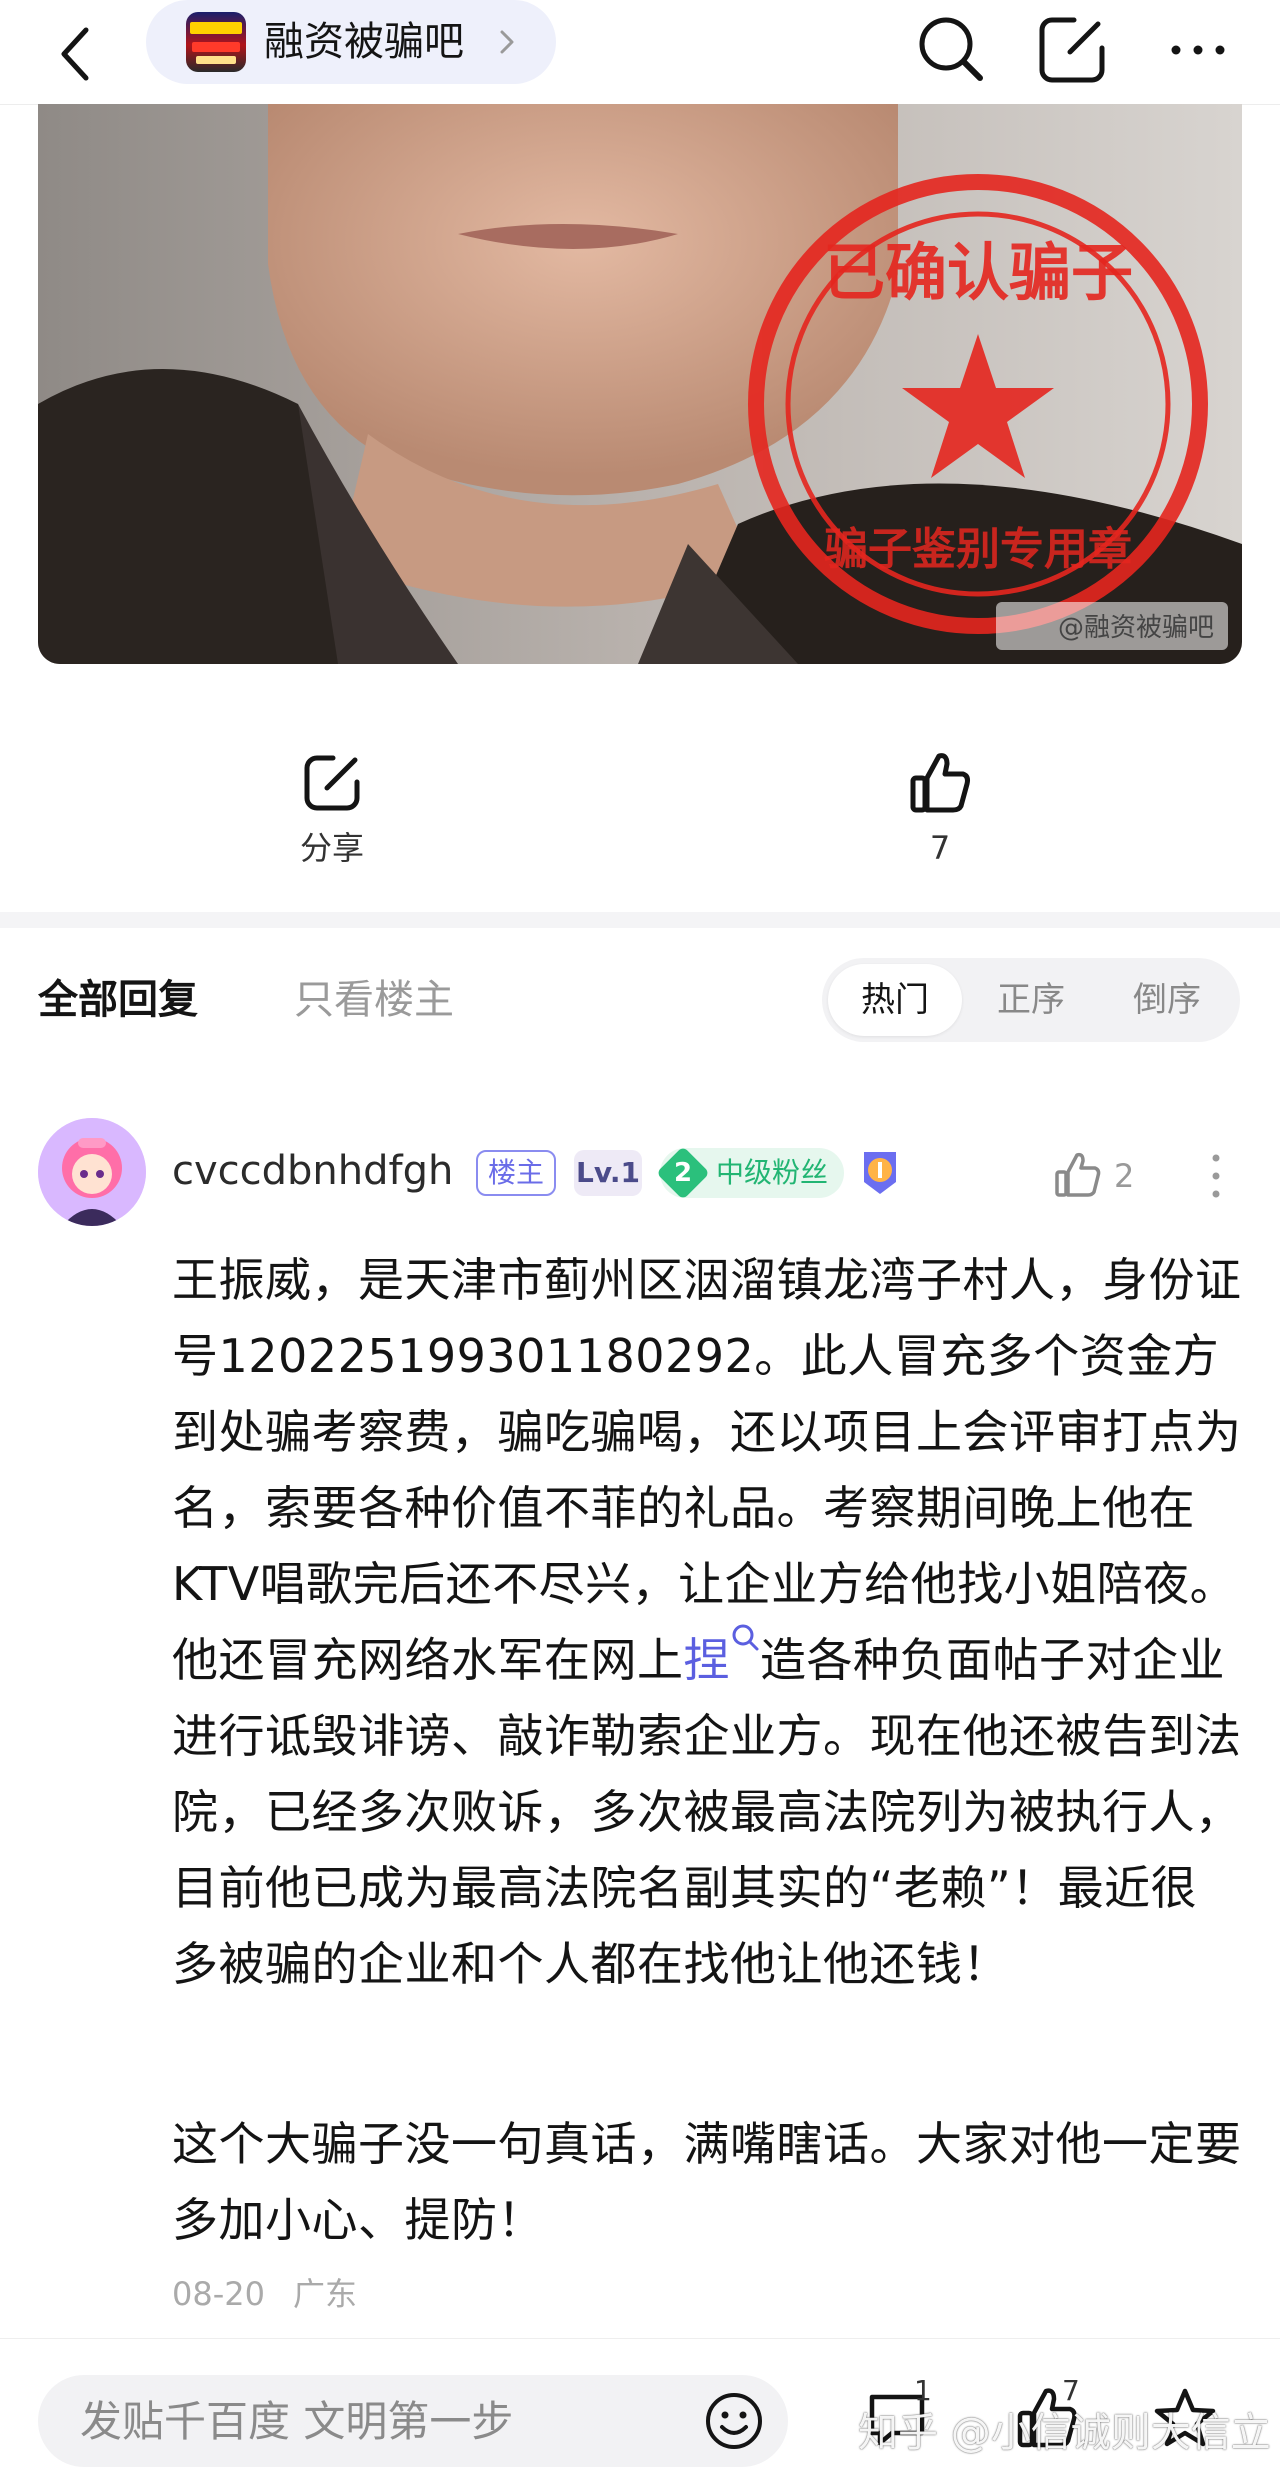  What do you see at coordinates (1167, 1000) in the screenshot?
I see `sort-descending: 倒序` at bounding box center [1167, 1000].